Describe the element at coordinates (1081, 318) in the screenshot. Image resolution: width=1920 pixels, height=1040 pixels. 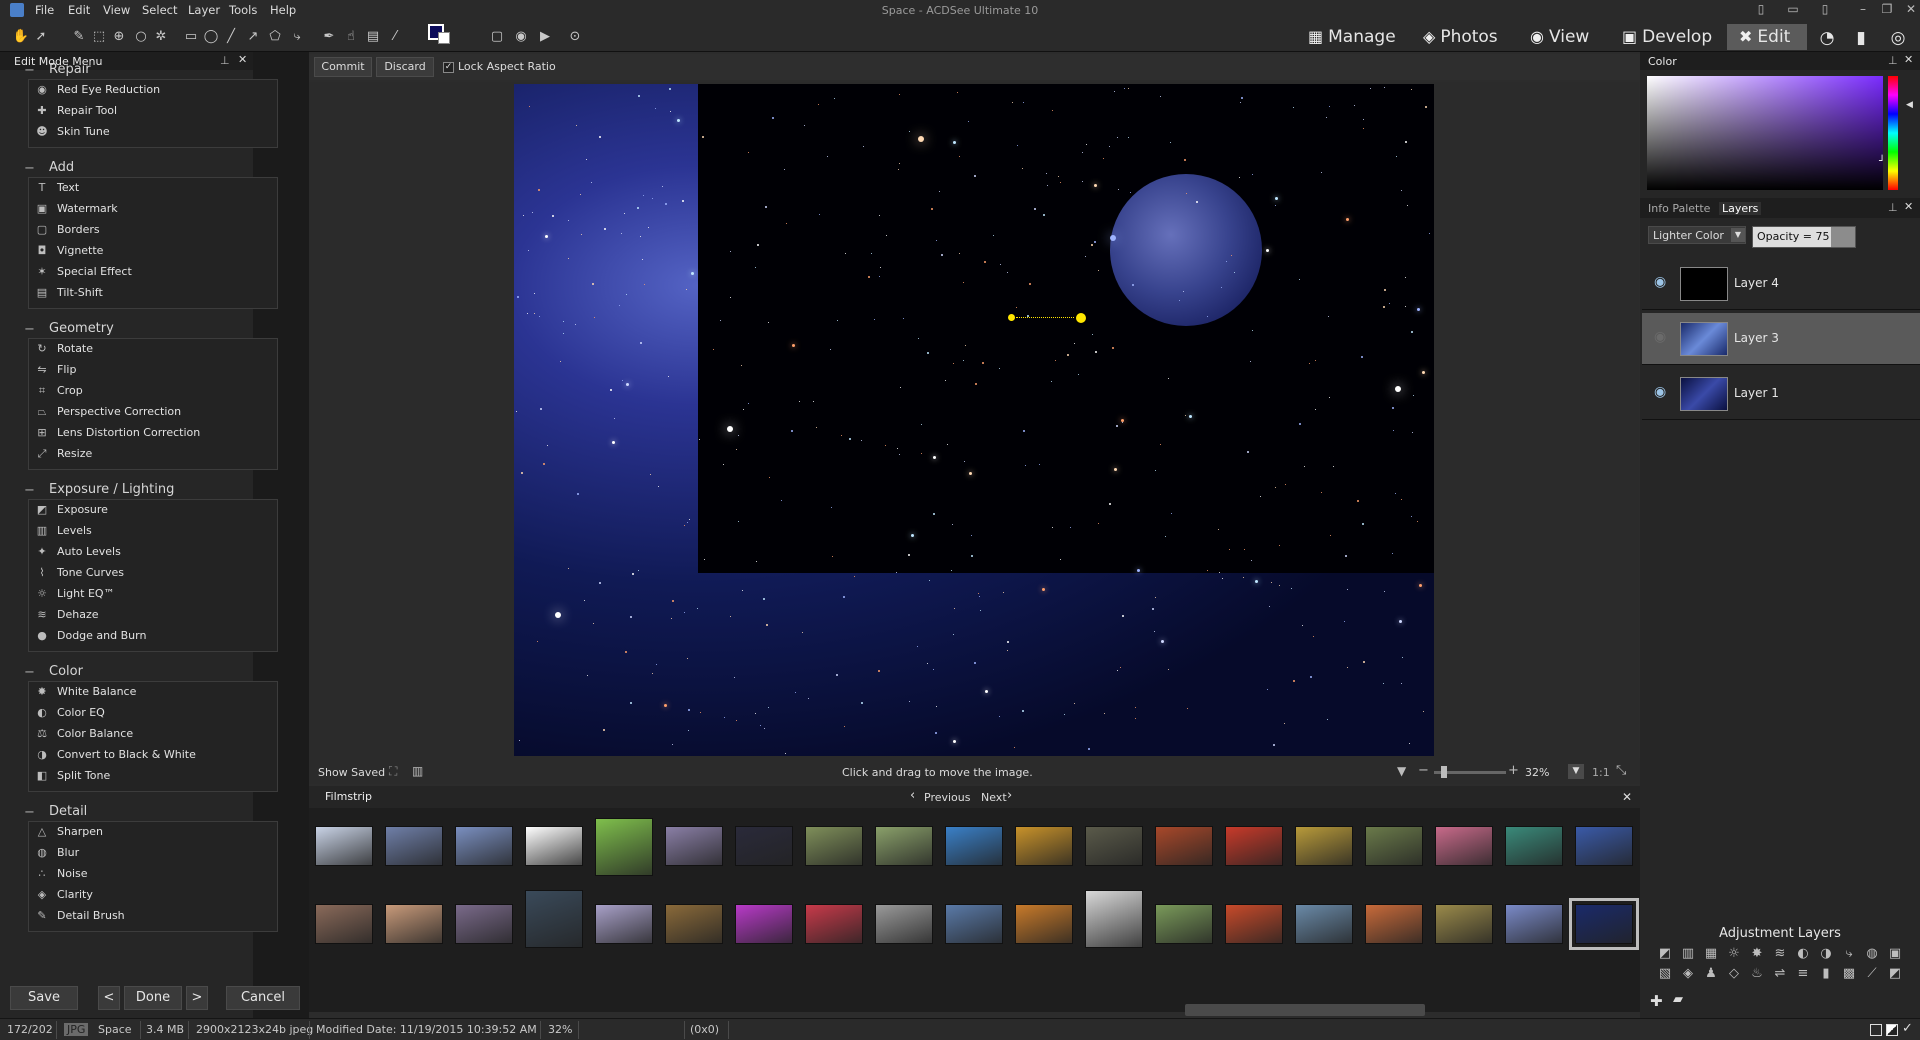
I see `move-anchor-end` at that location.